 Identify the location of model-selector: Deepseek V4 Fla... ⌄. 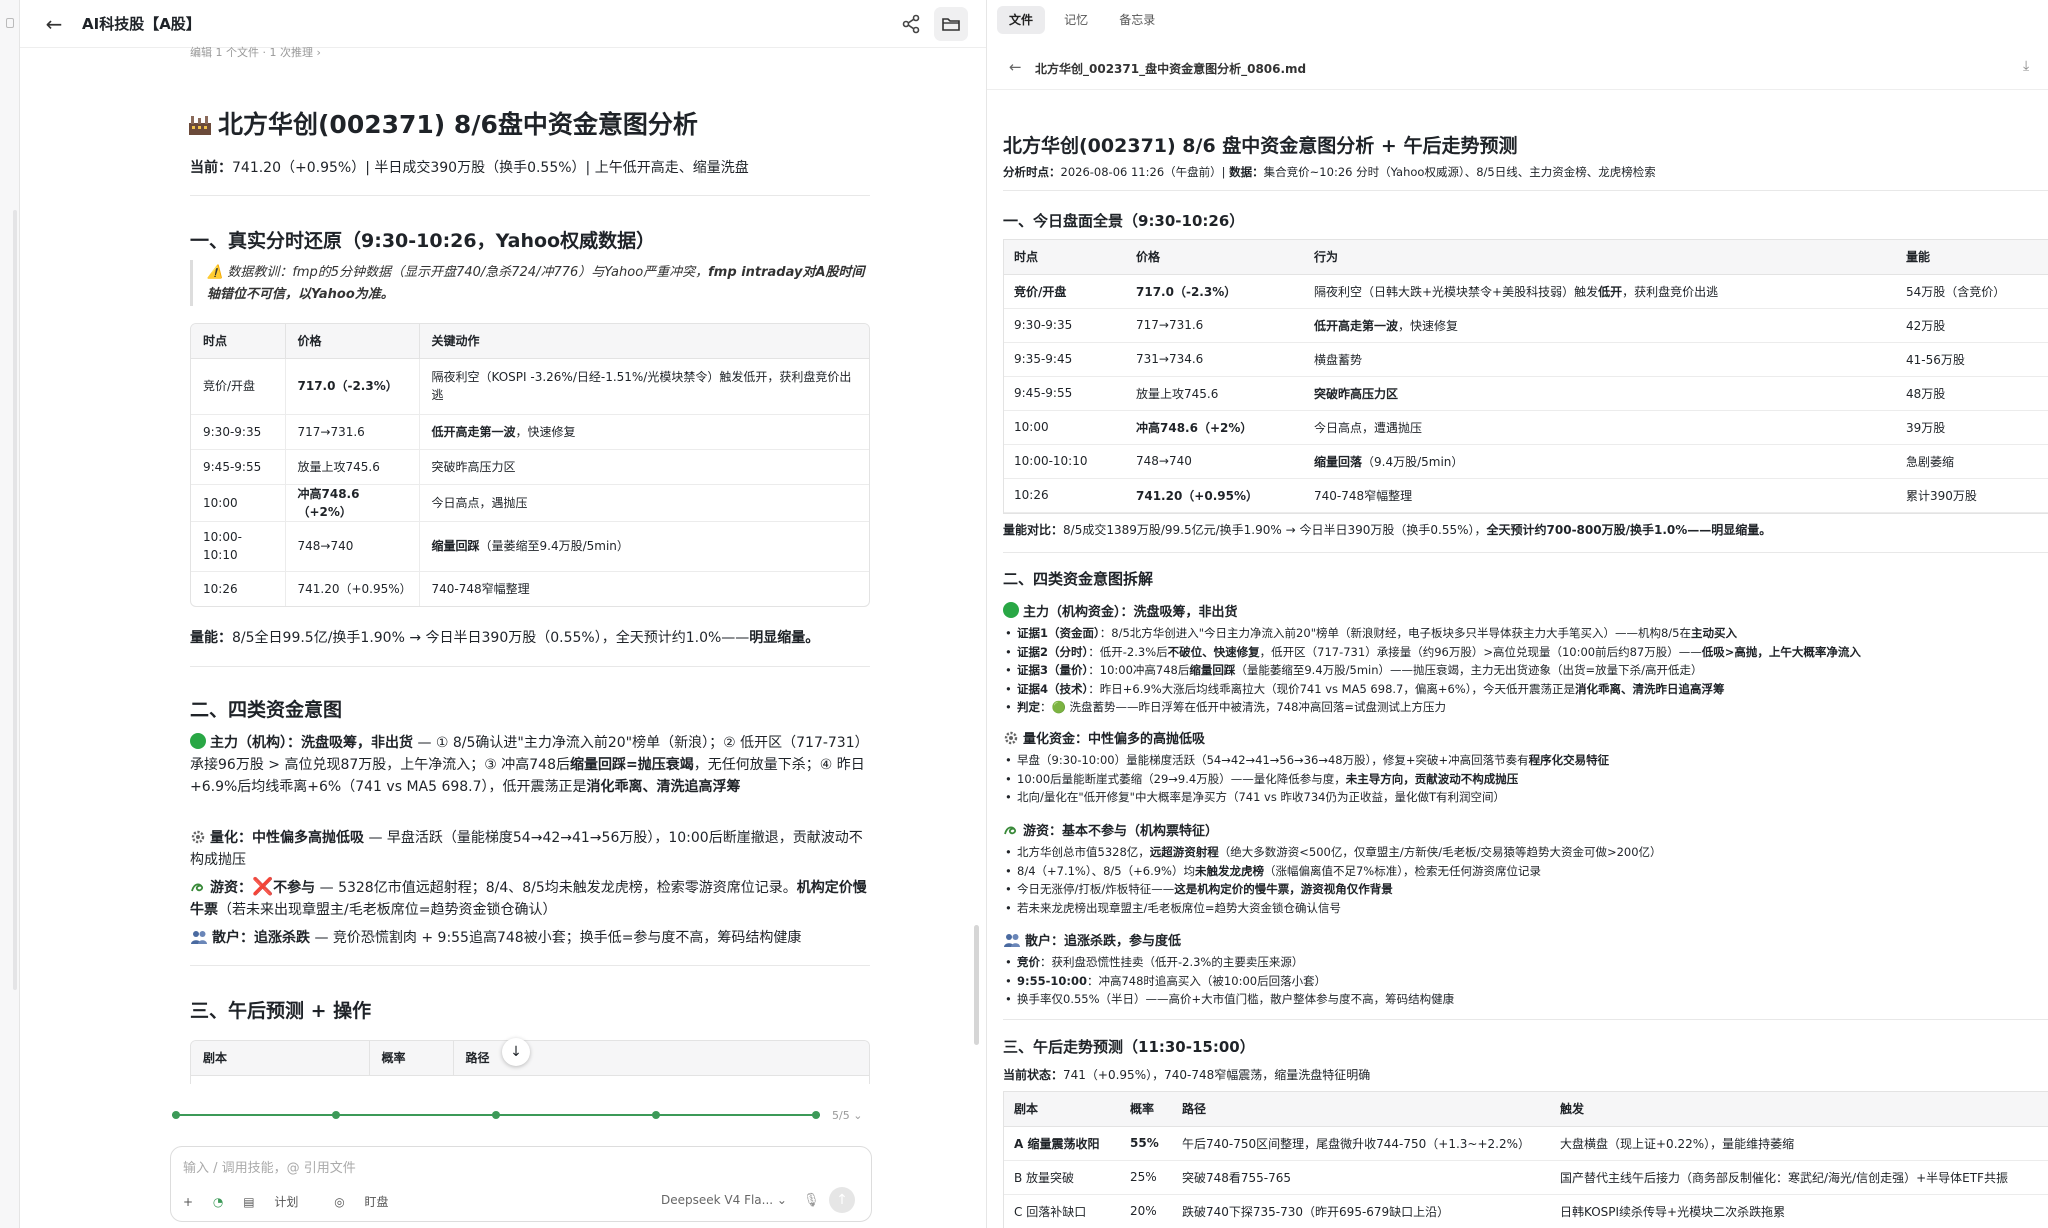
(724, 1200).